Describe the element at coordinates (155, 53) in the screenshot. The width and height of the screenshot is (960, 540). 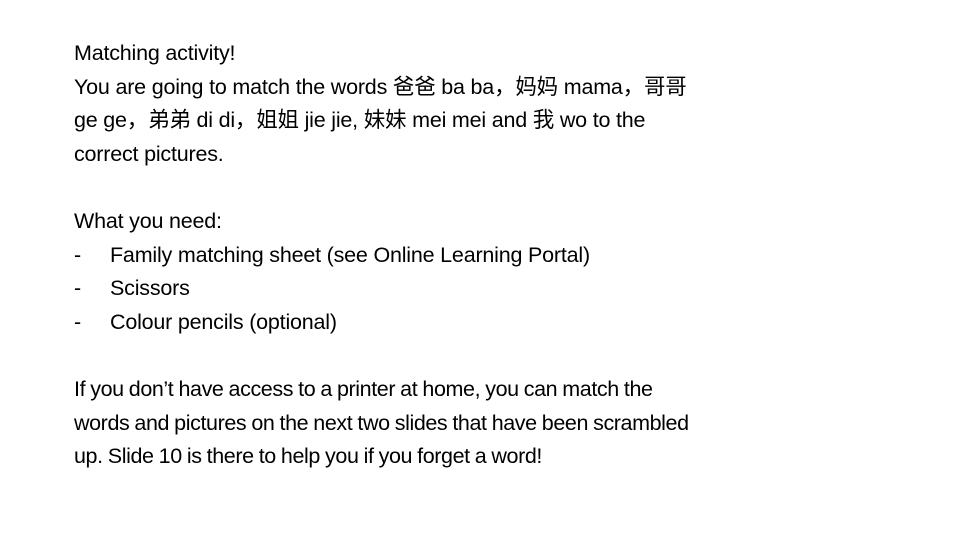
I see `activity-title: Matching activity!` at that location.